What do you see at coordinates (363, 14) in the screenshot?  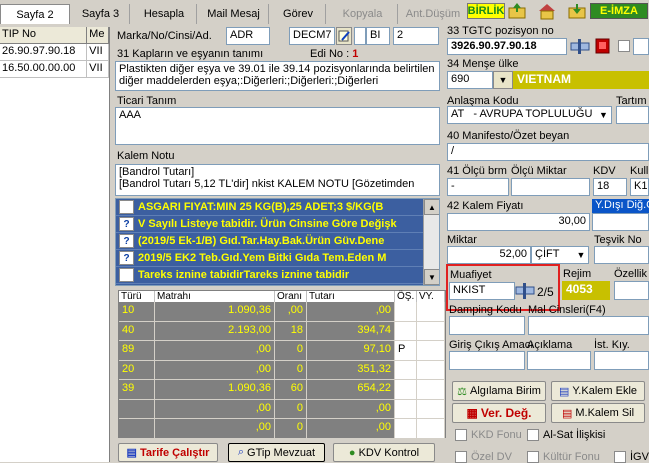 I see `tab-kopyala: Kopyala` at bounding box center [363, 14].